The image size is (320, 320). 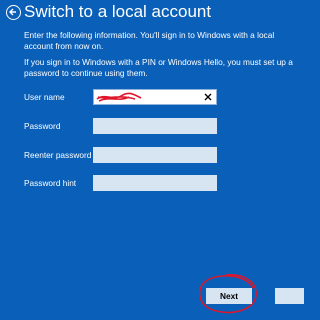 I want to click on back-arrow-icon, so click(x=12, y=12).